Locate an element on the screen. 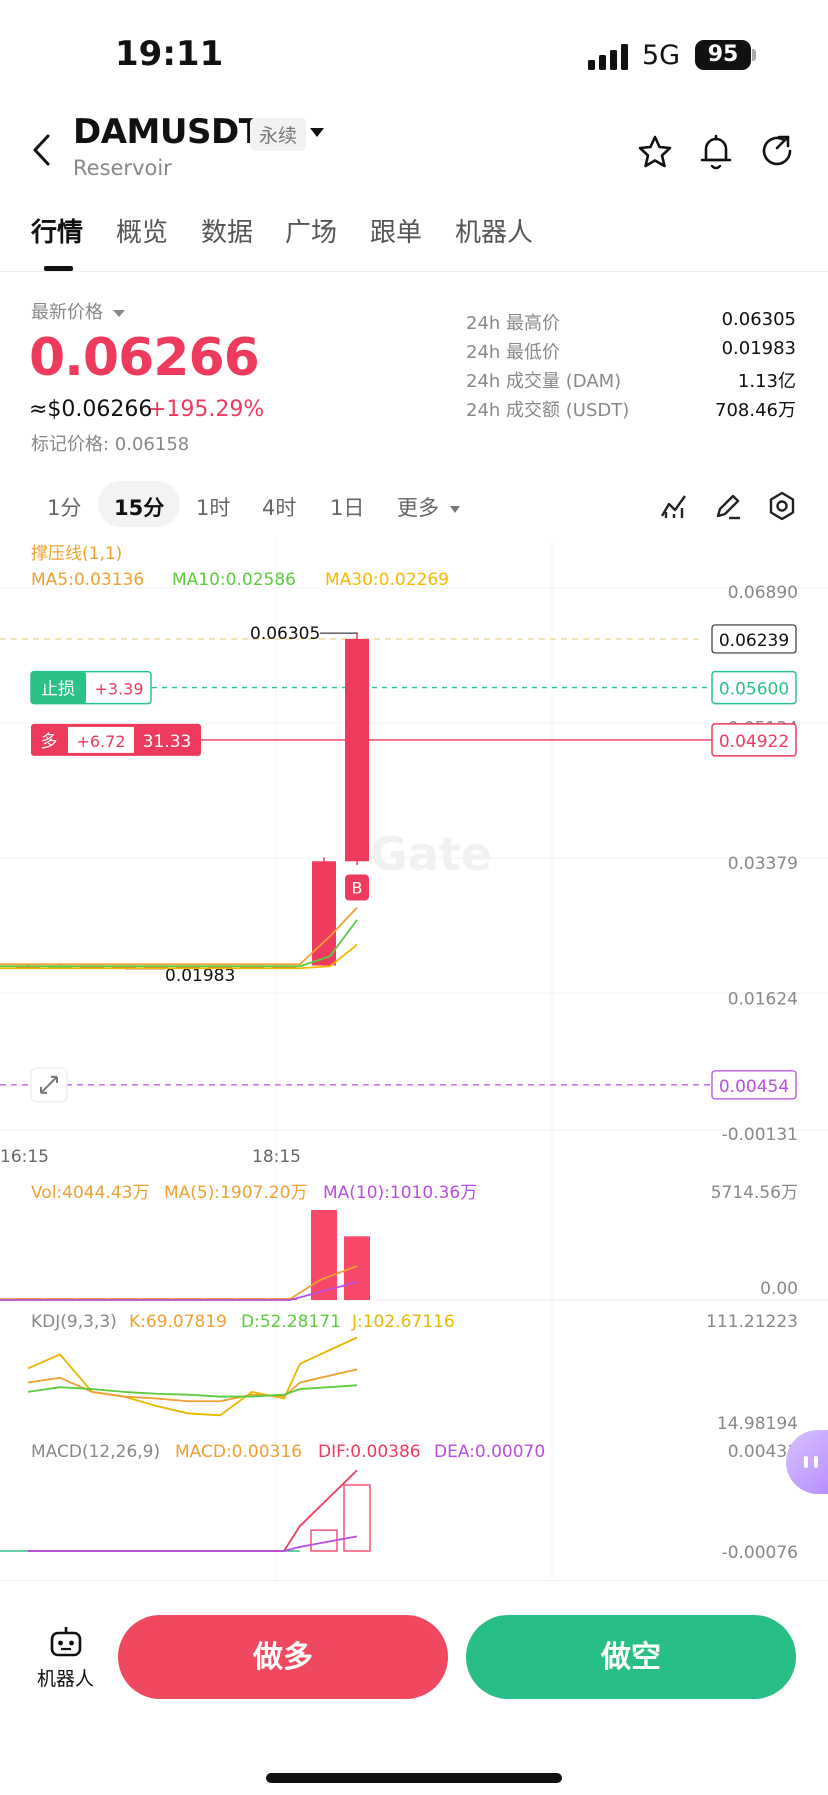  position-price: 0.04922 is located at coordinates (754, 742).